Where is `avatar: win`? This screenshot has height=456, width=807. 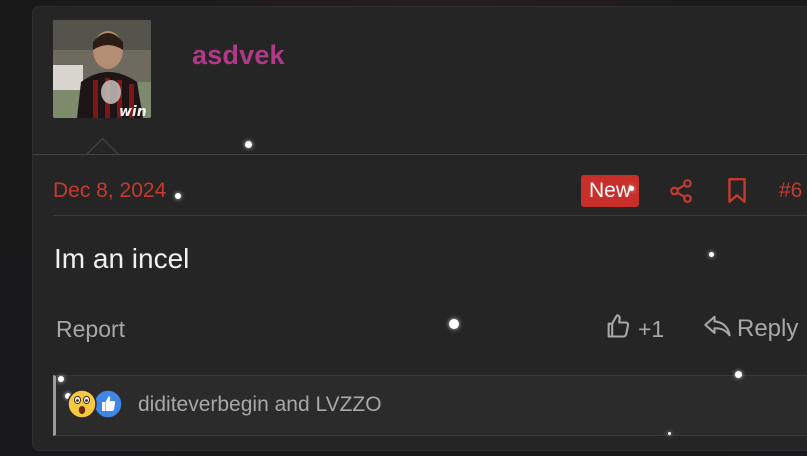 avatar: win is located at coordinates (102, 69).